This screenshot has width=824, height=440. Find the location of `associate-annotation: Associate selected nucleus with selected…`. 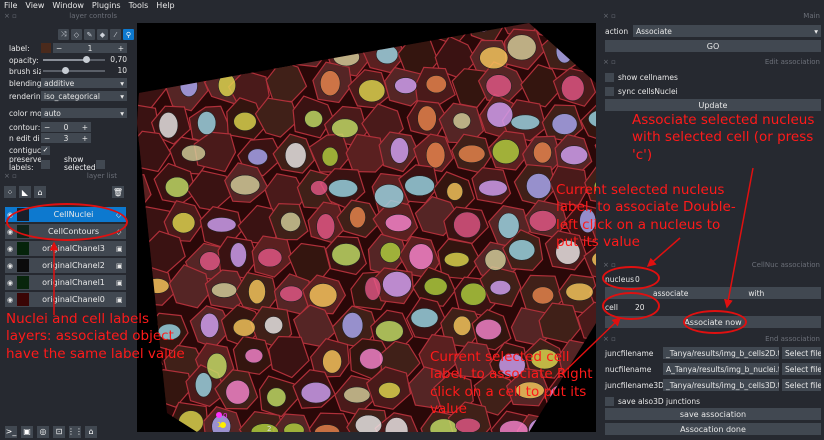

associate-annotation: Associate selected nucleus with selected… is located at coordinates (723, 137).